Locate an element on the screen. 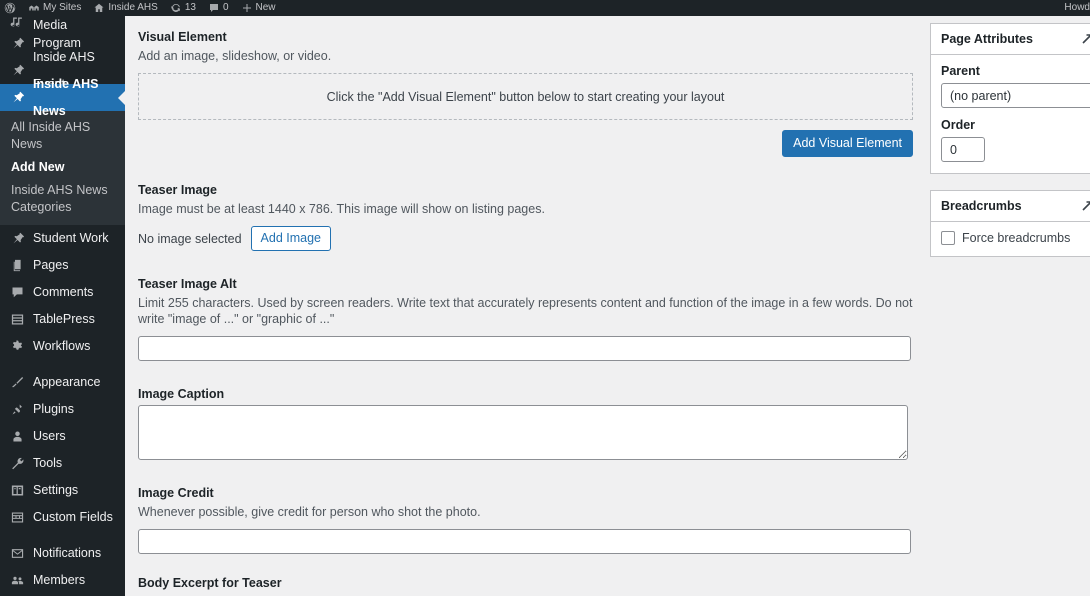 The width and height of the screenshot is (1090, 596). pages-icon is located at coordinates (17, 266).